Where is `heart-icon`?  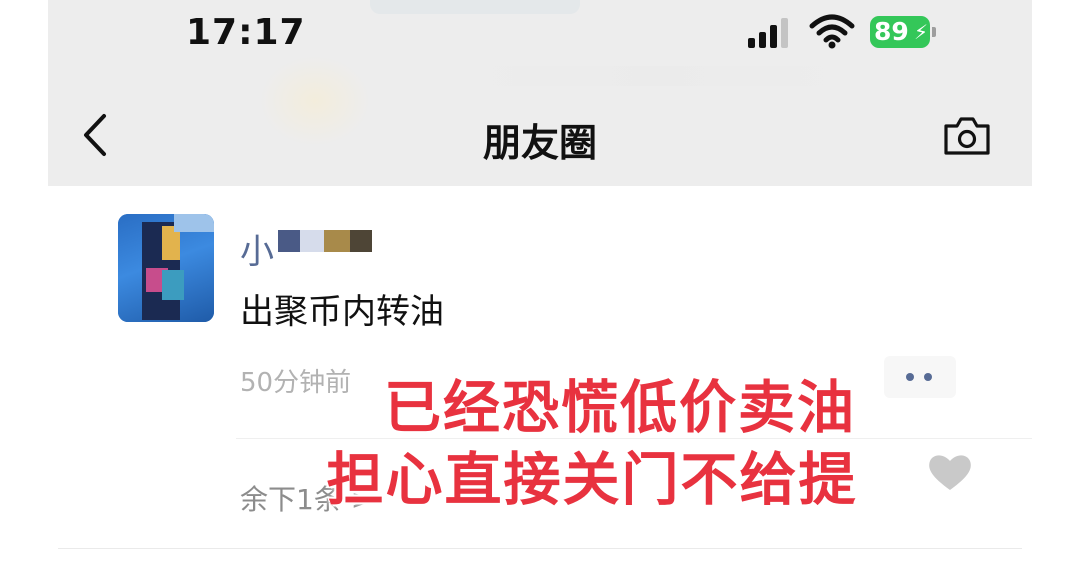
heart-icon is located at coordinates (950, 472).